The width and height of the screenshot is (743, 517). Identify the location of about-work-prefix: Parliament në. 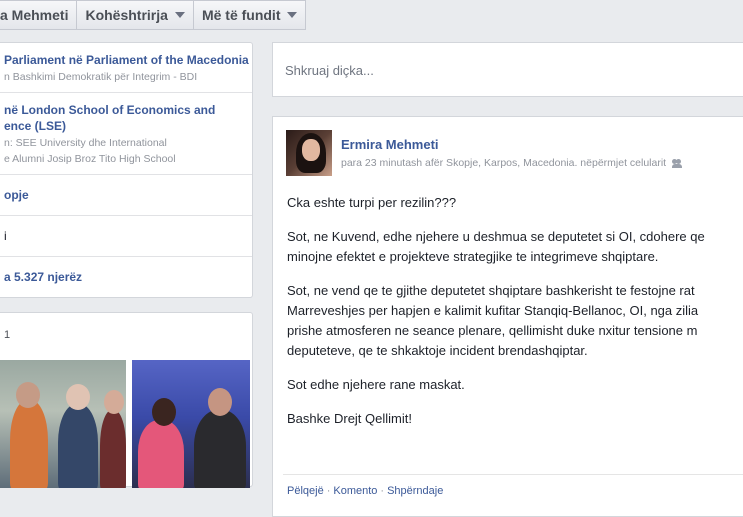
(45, 60).